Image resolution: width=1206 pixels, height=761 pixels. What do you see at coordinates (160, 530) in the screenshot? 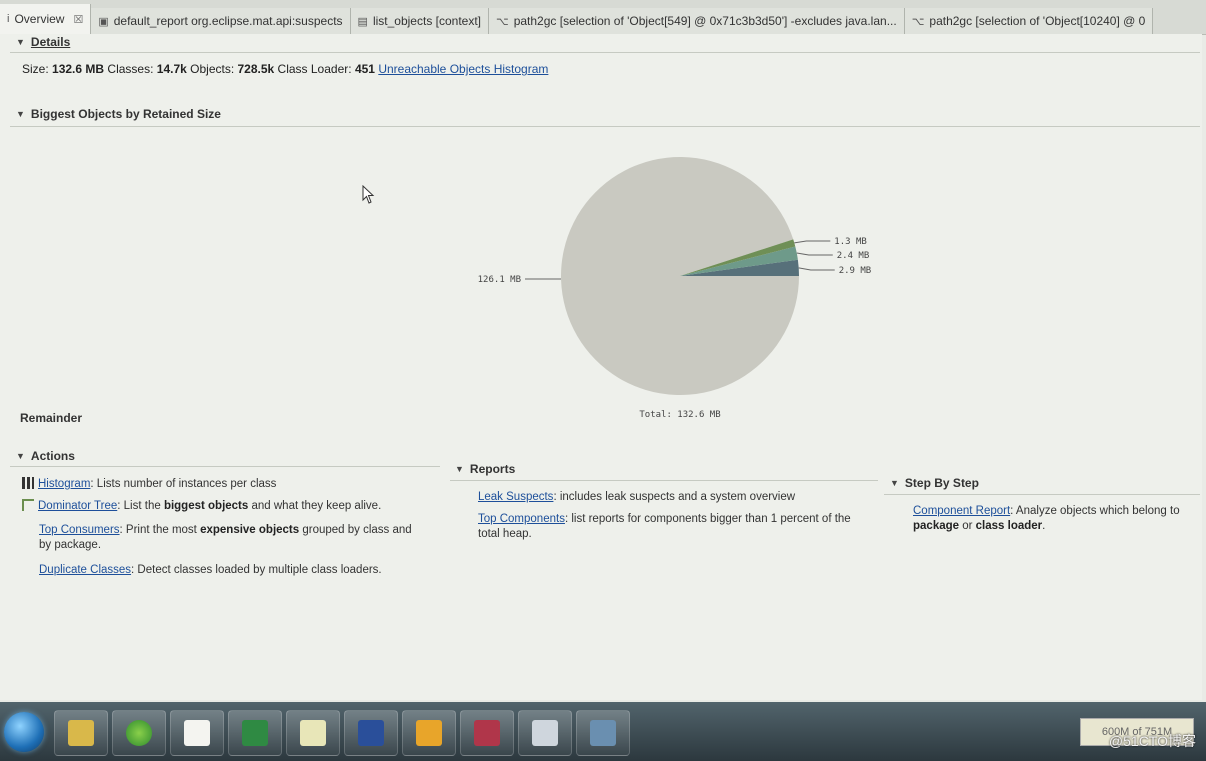
I see `top-consumers-desc-1: : Print the most` at bounding box center [160, 530].